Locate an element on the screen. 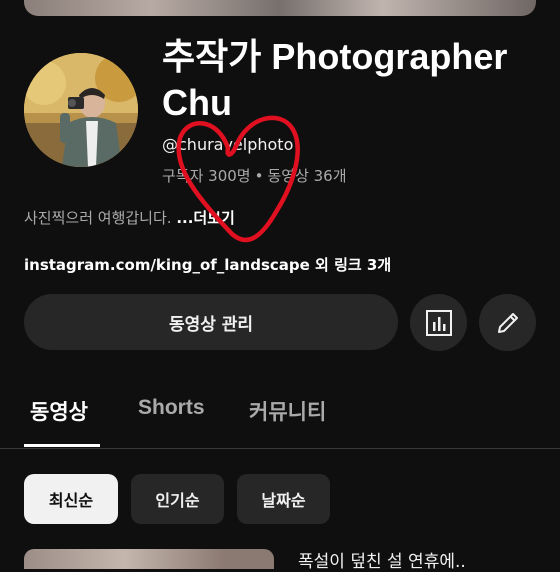 The image size is (560, 572). tabs-divider is located at coordinates (280, 448).